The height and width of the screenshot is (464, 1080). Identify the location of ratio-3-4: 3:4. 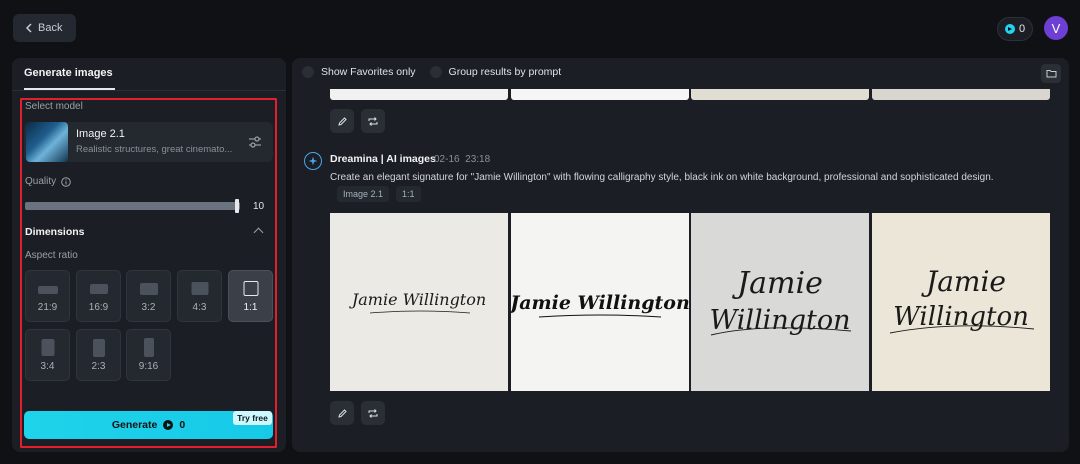
(47, 355).